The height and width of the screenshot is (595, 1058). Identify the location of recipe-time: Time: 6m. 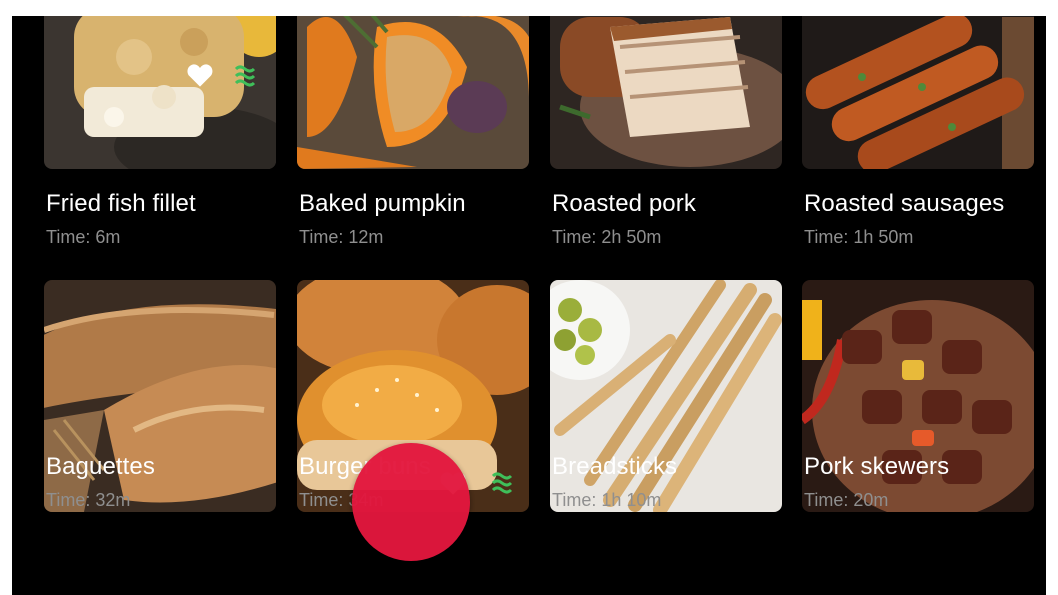
(83, 237).